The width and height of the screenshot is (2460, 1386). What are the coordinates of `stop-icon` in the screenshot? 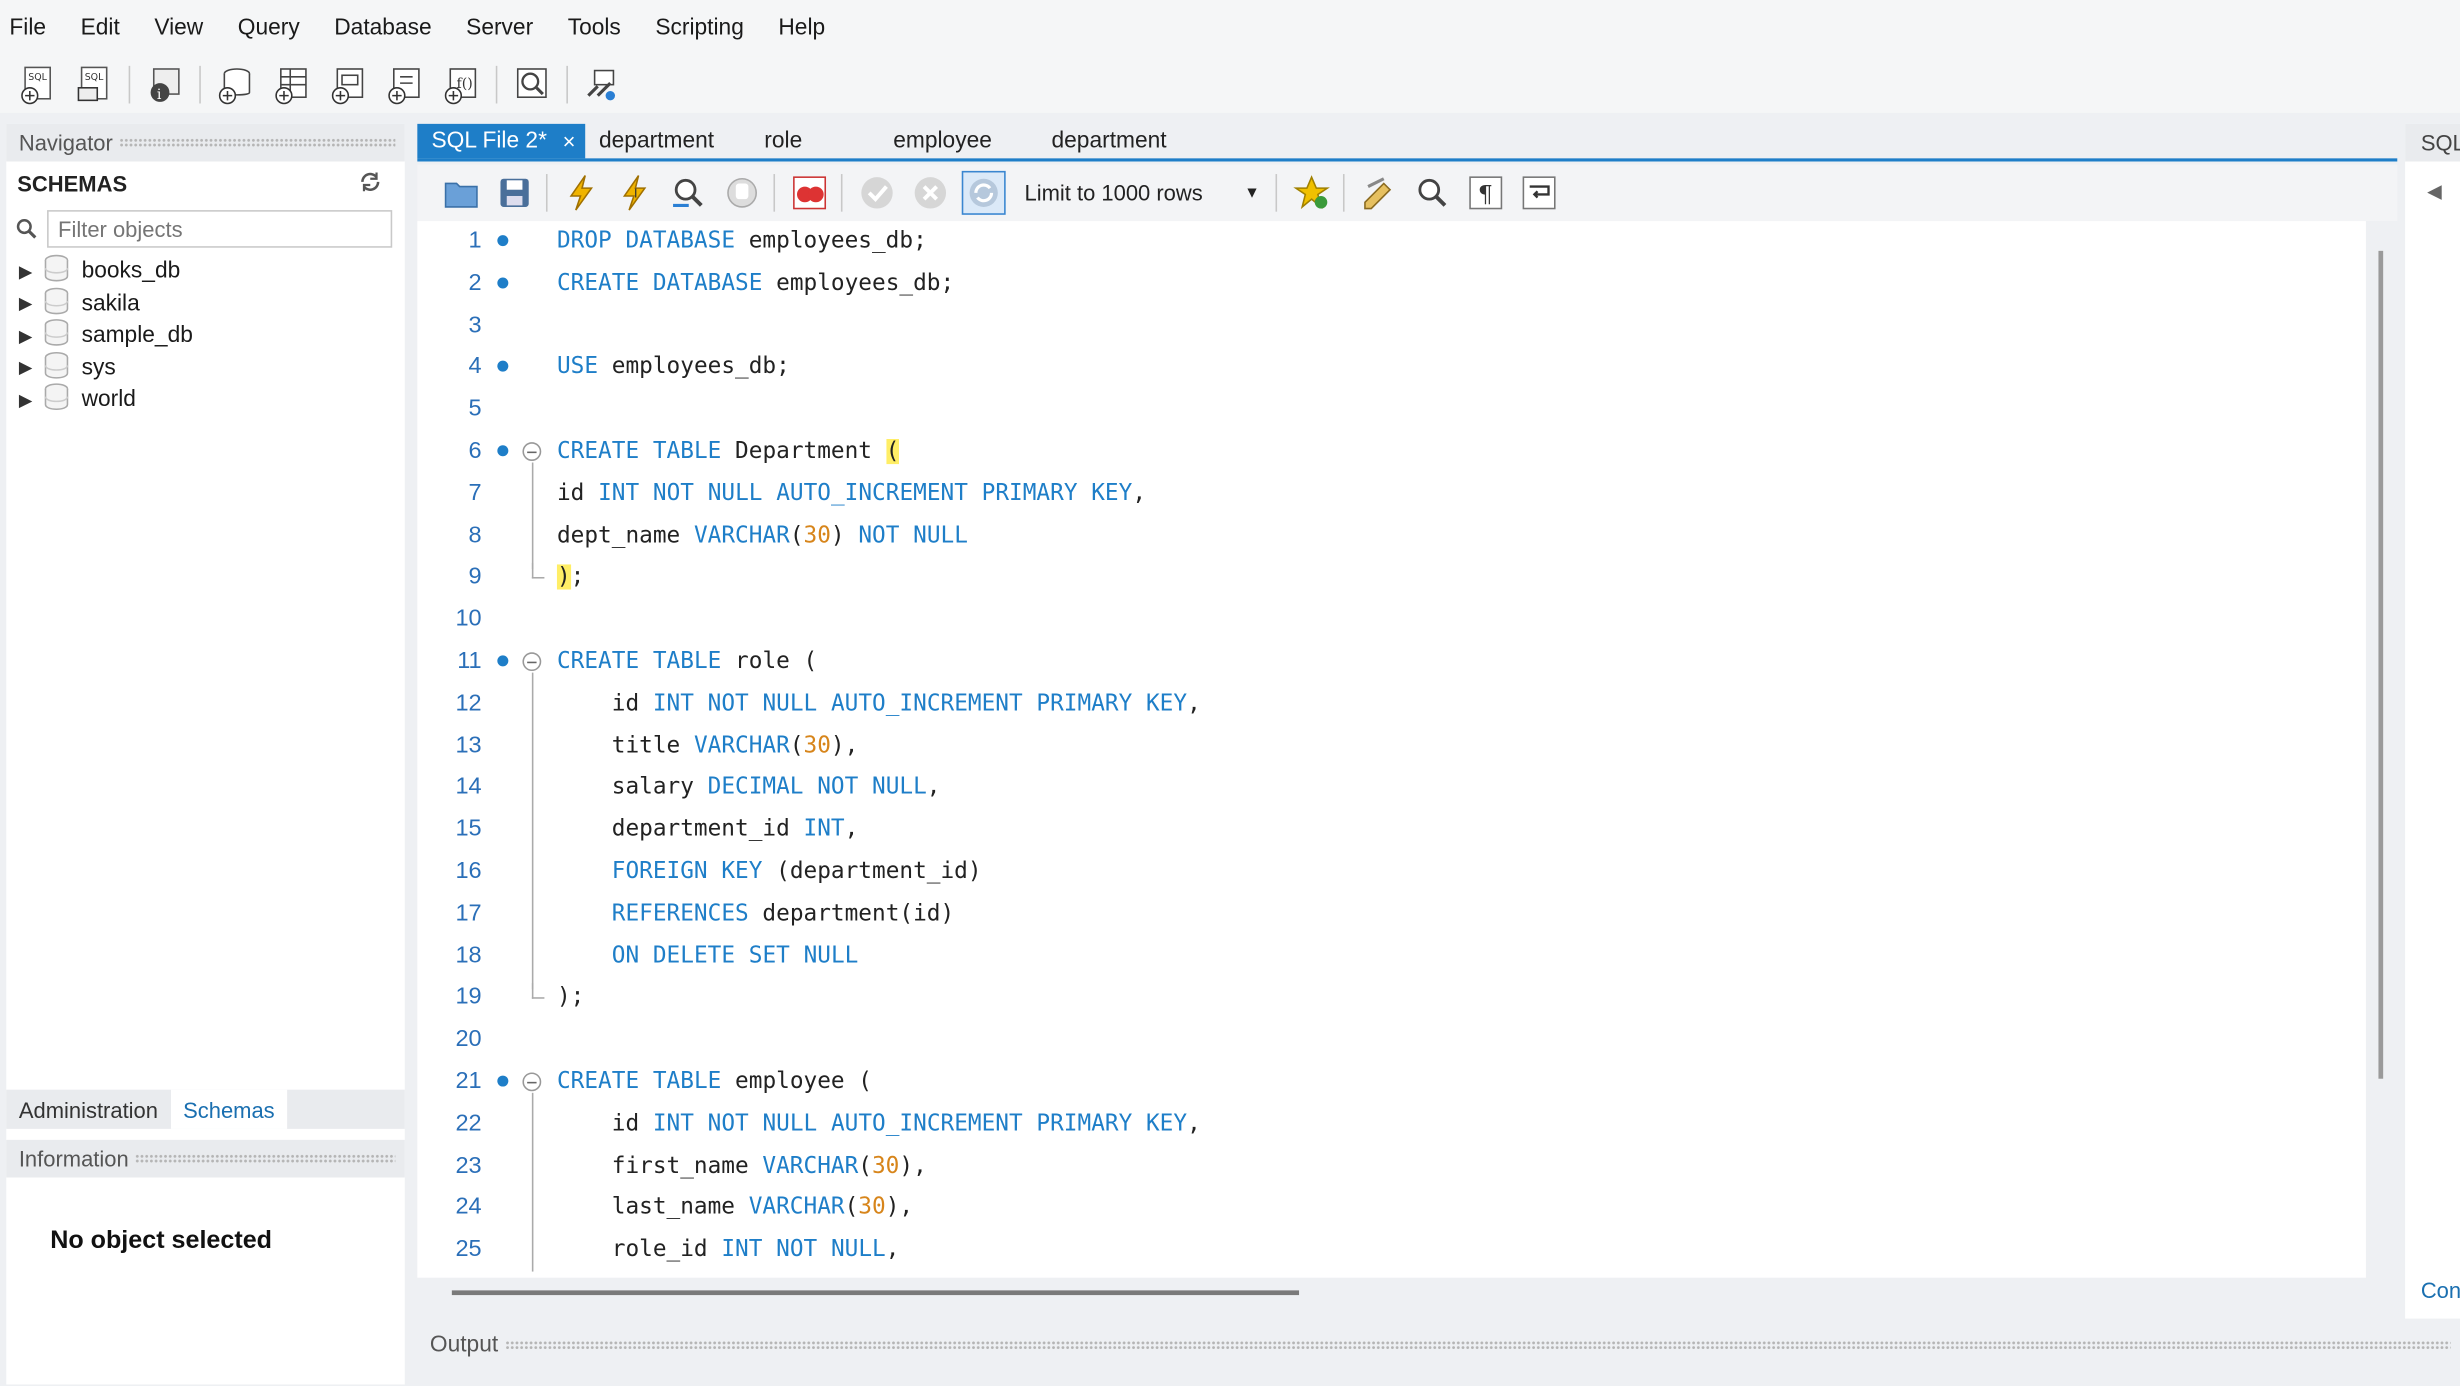 It's located at (742, 193).